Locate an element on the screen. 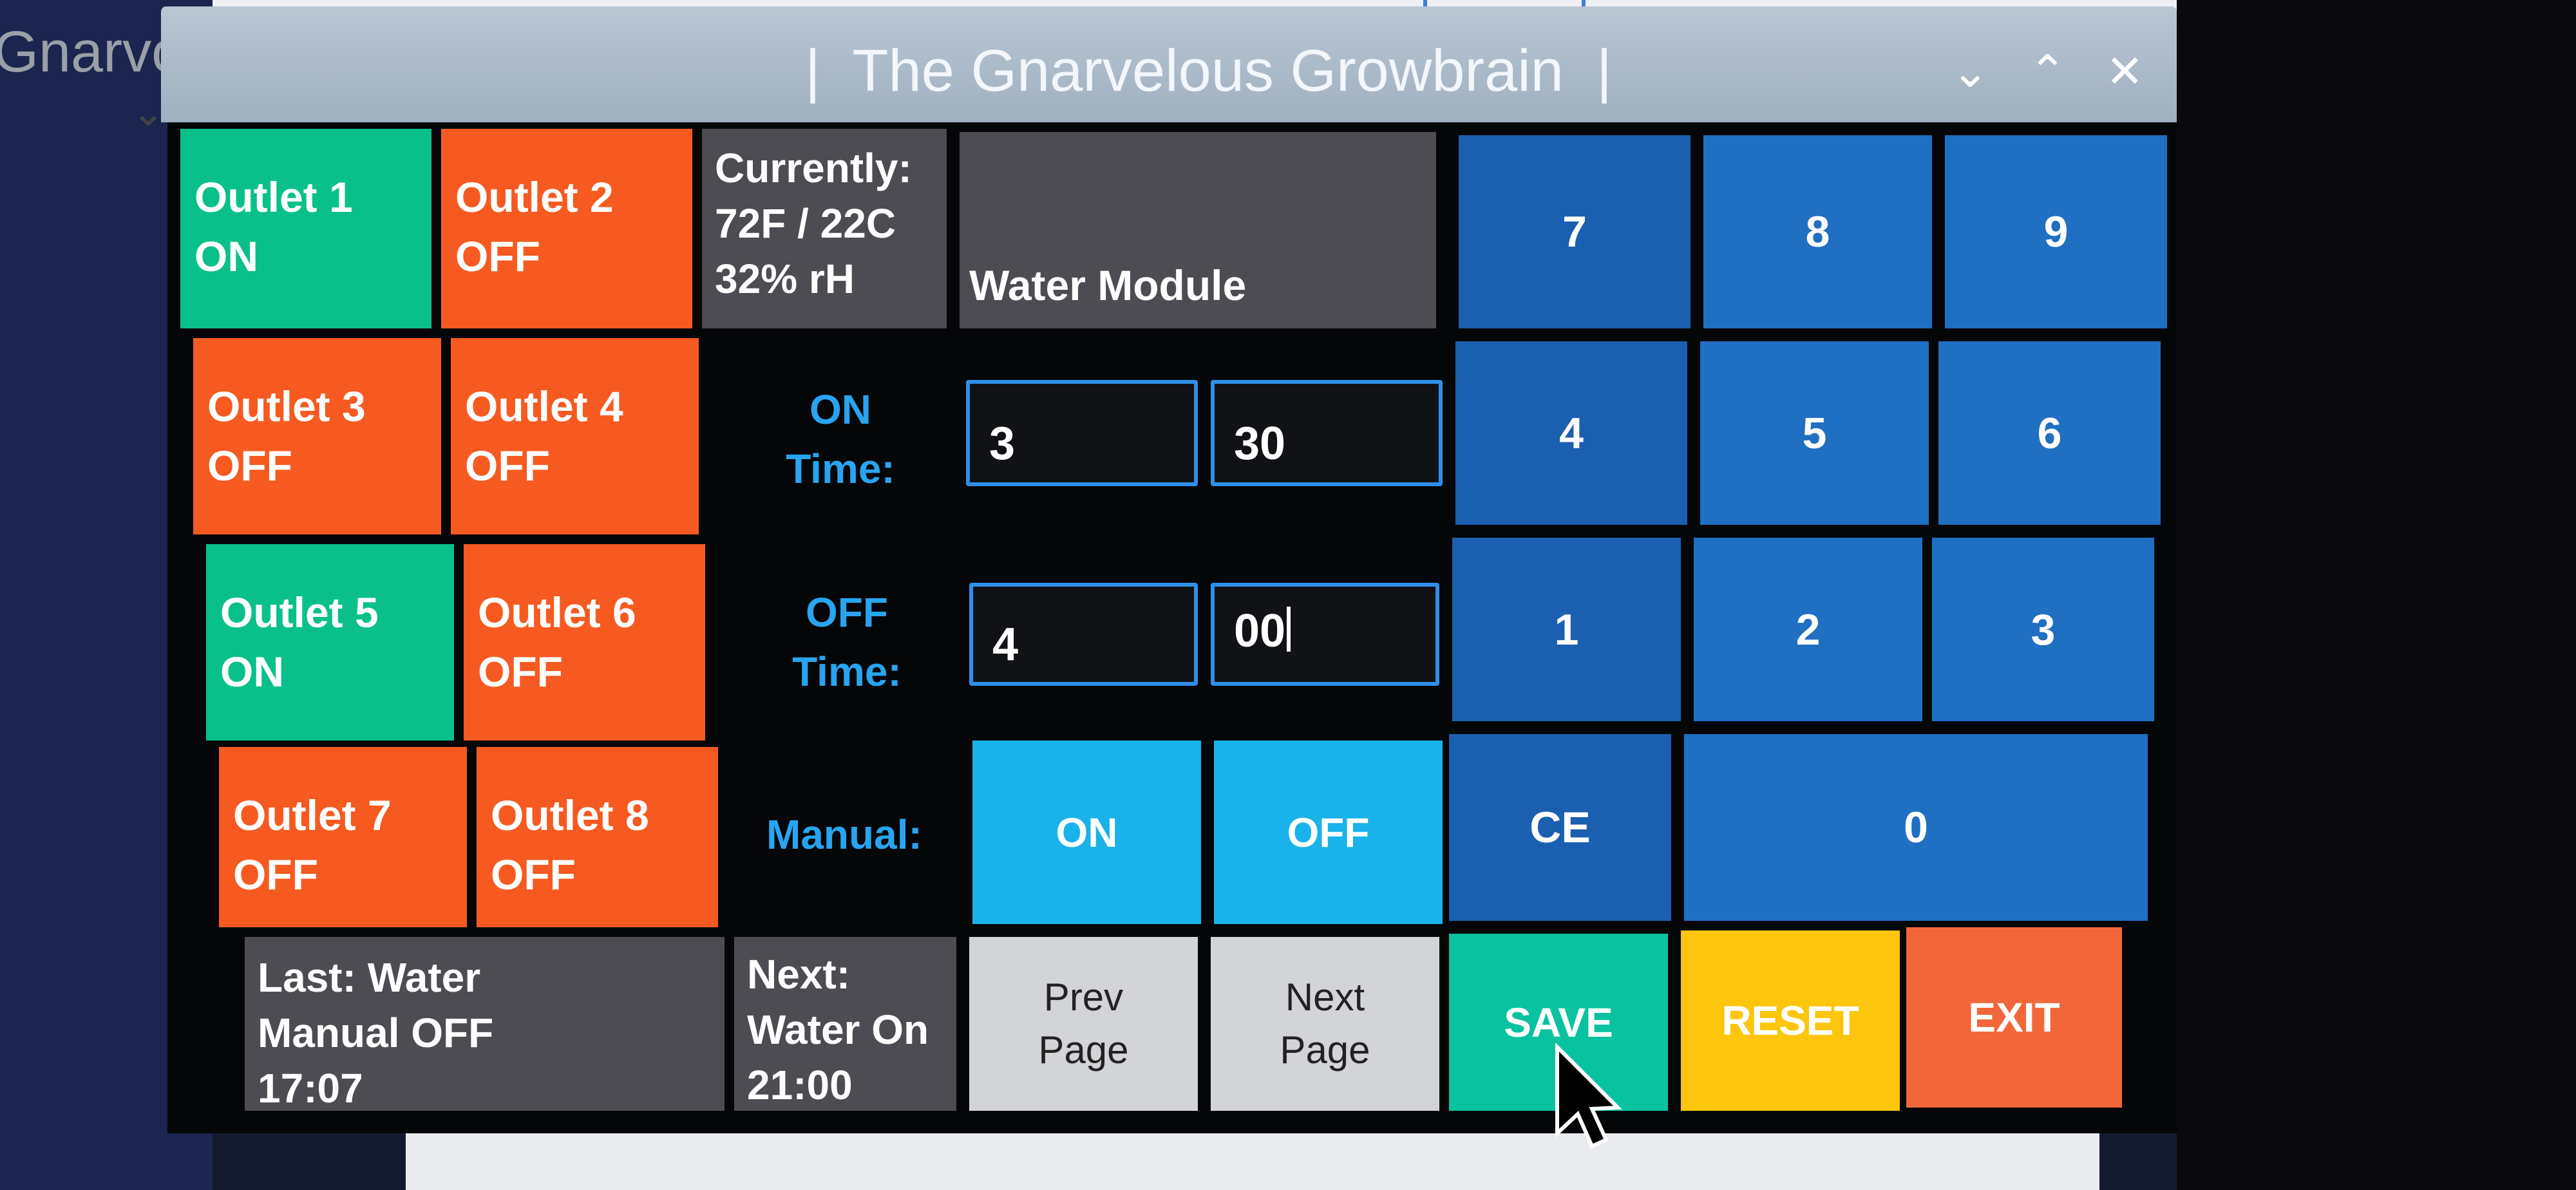 The width and height of the screenshot is (2576, 1190). off-time-minutes-value: 00 is located at coordinates (1260, 631).